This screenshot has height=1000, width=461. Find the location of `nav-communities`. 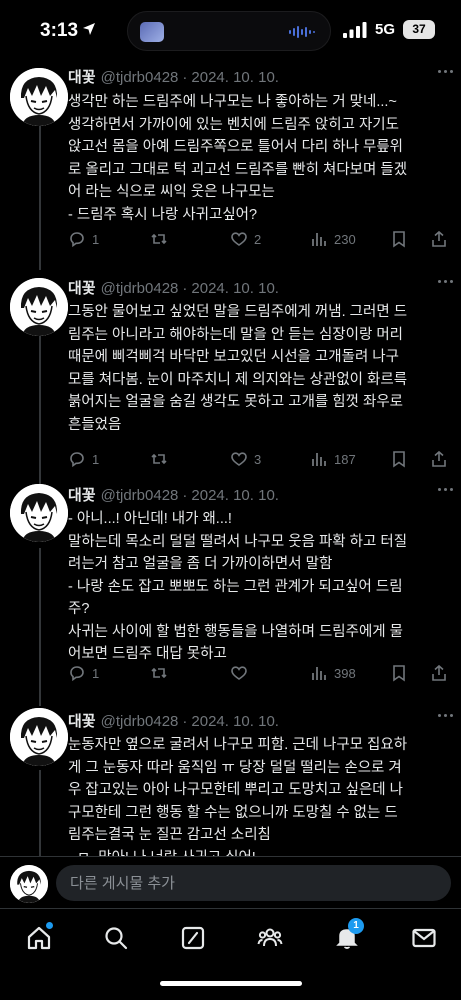

nav-communities is located at coordinates (270, 938).